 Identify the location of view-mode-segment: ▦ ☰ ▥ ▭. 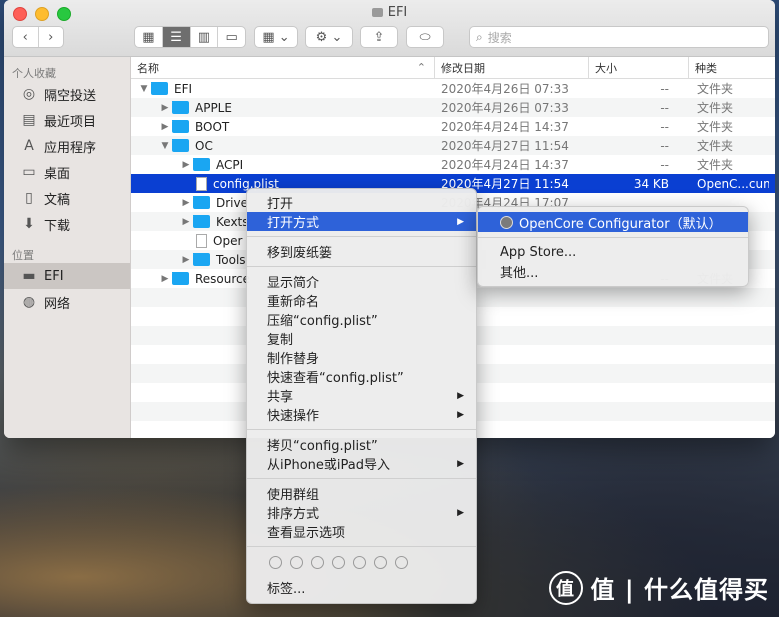
(190, 37).